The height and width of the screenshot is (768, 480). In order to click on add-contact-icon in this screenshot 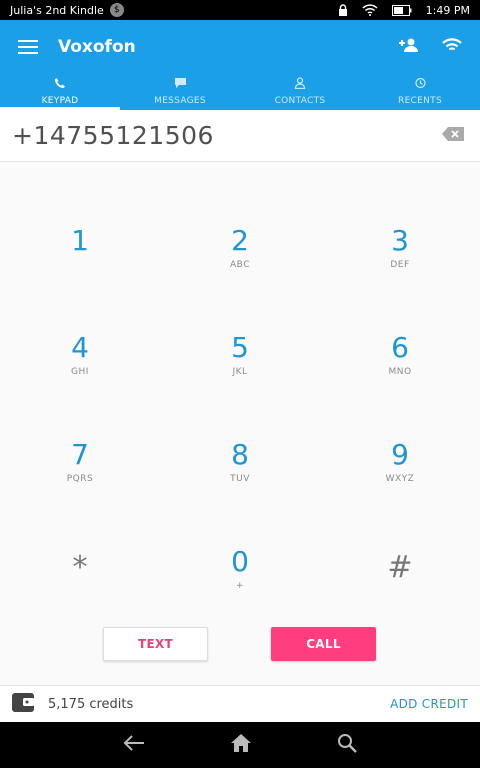, I will do `click(409, 47)`.